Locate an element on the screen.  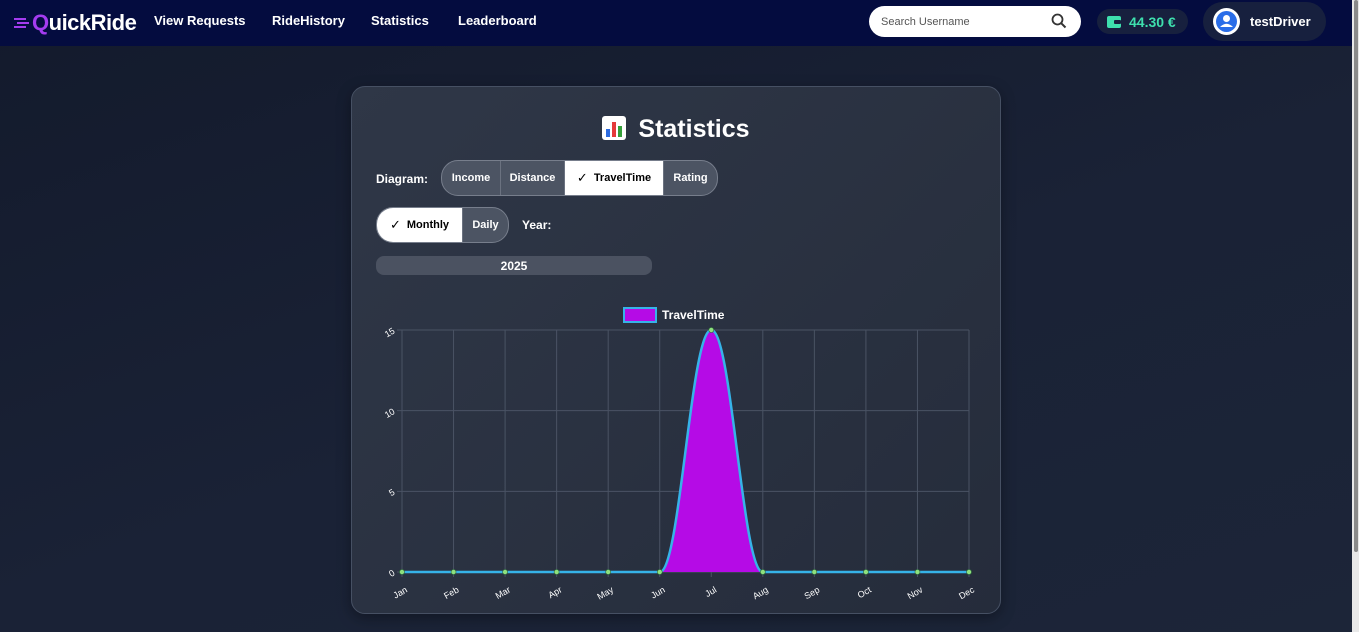
nav-leaderboard: Leaderboard is located at coordinates (497, 20).